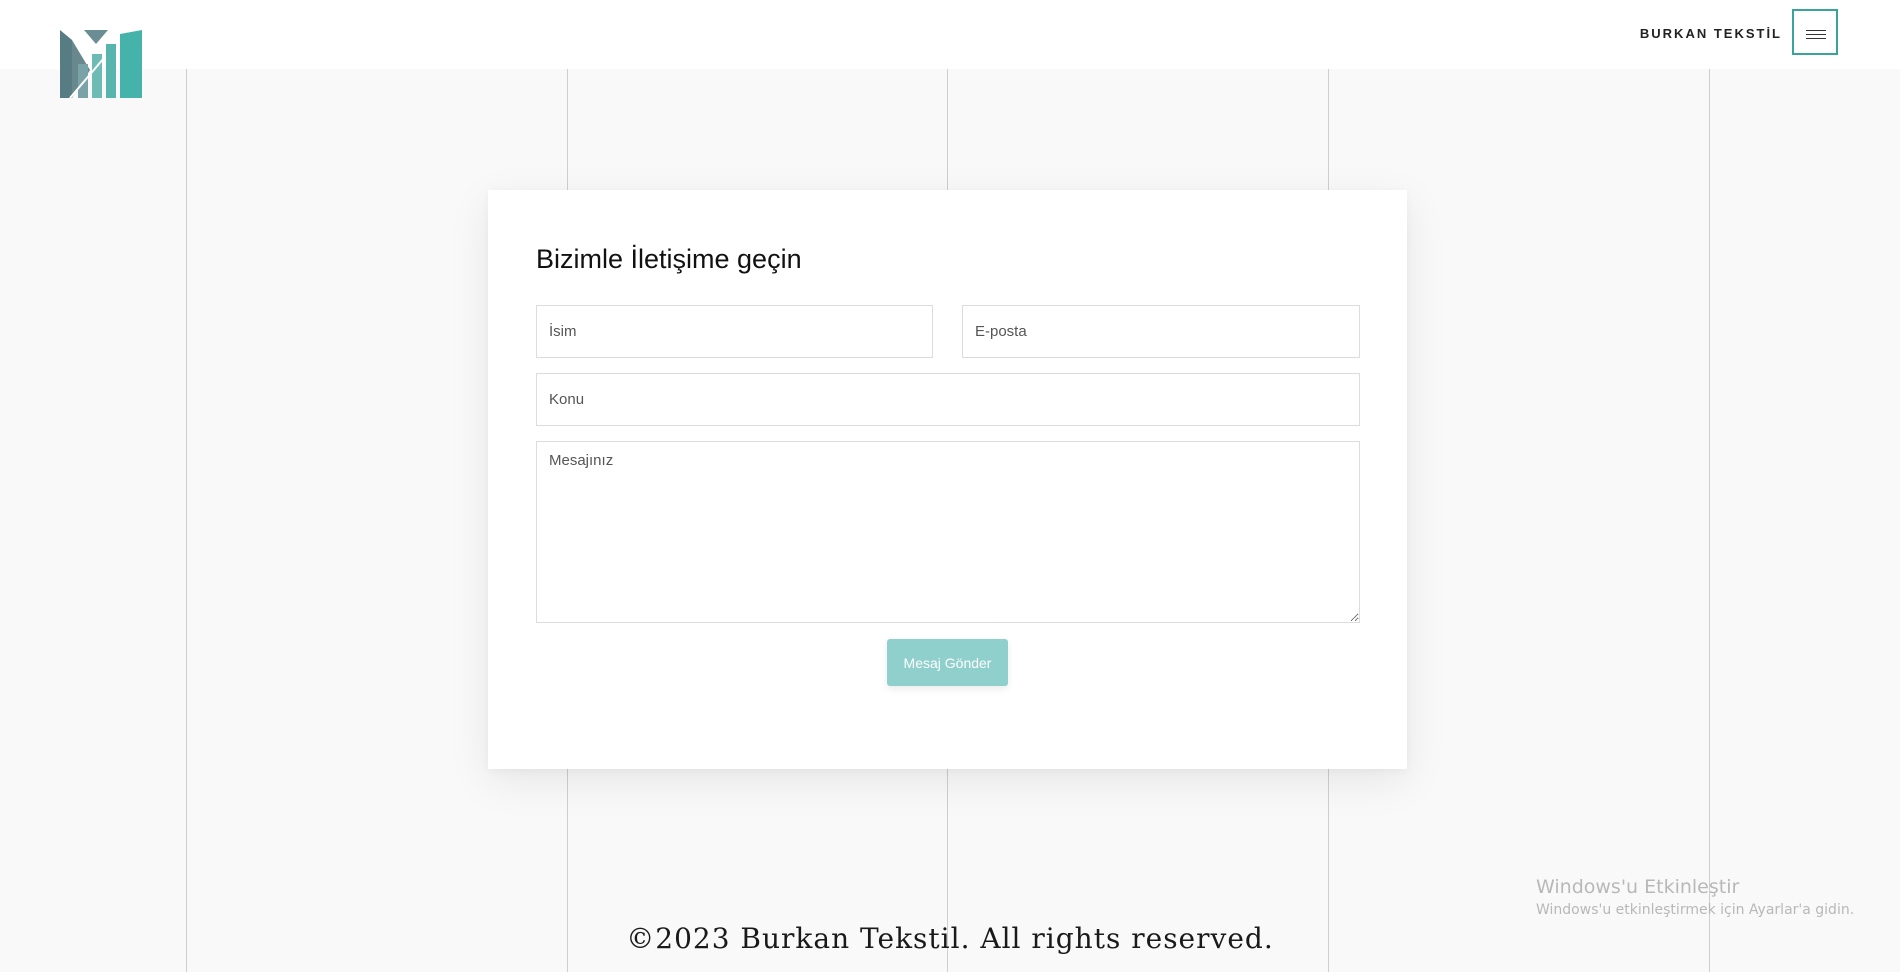  I want to click on menu-button, so click(1815, 32).